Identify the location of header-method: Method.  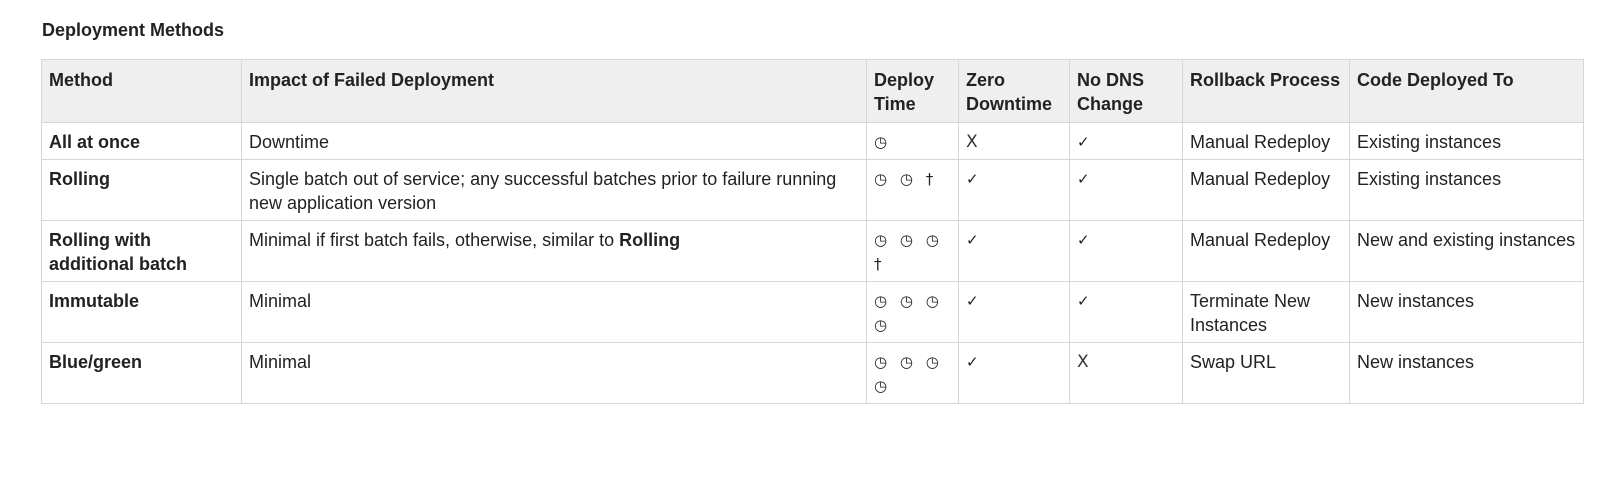
(141, 91).